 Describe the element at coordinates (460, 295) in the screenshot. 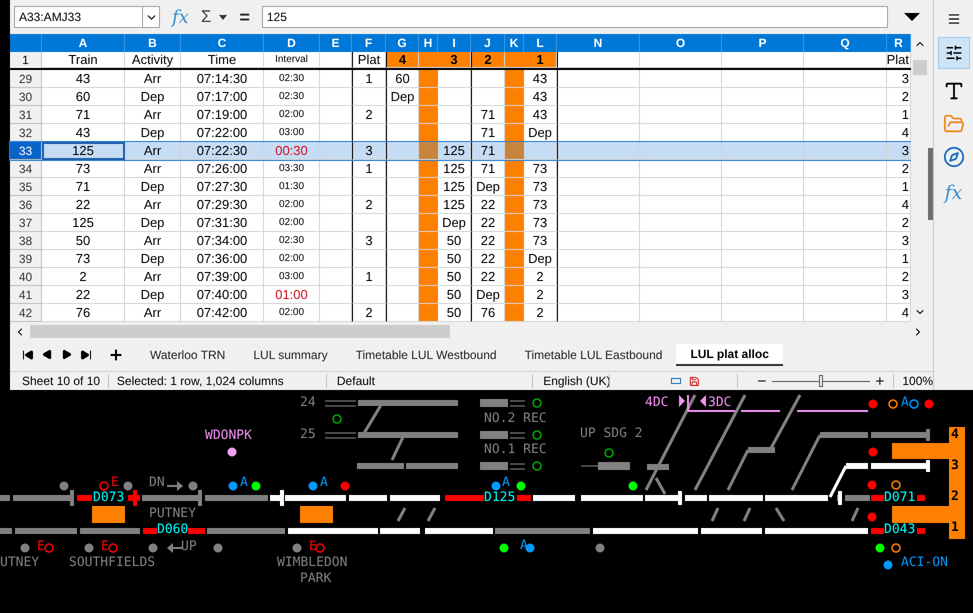

I see `sheet-row: 41 22 Dep 07:40:00 01:00 50 Dep 2 3` at that location.